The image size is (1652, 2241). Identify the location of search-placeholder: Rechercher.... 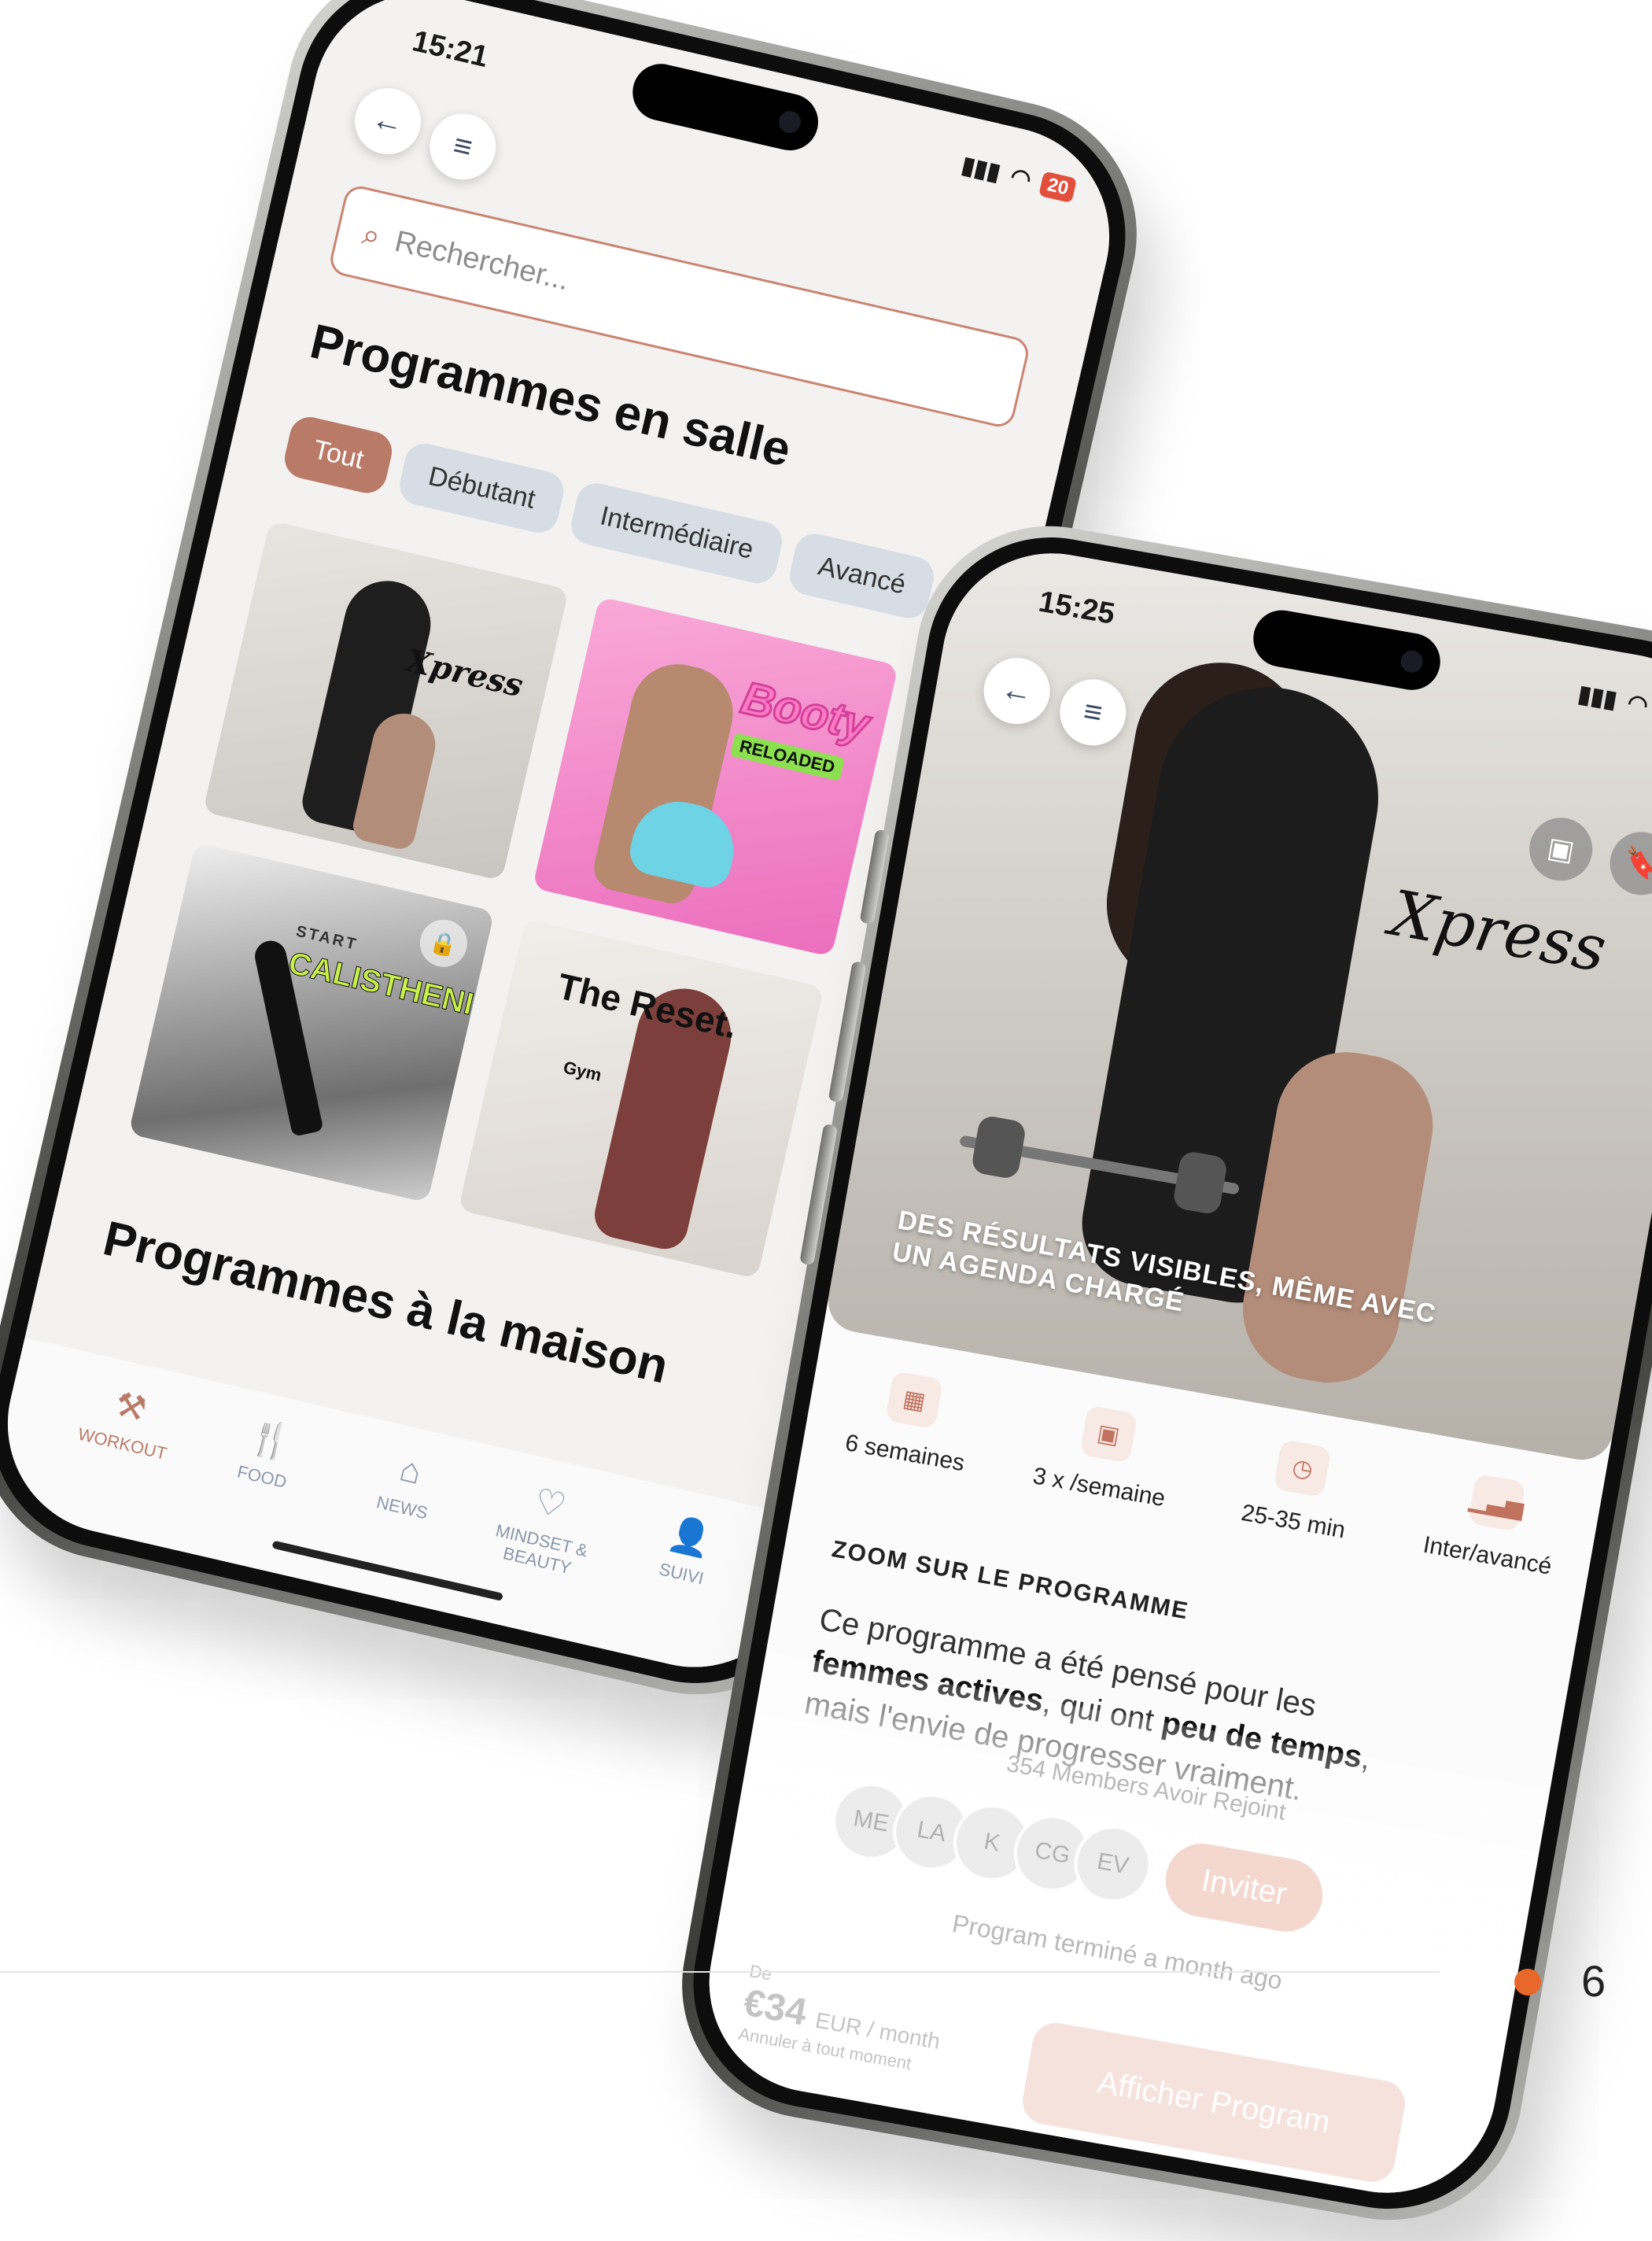
(482, 260).